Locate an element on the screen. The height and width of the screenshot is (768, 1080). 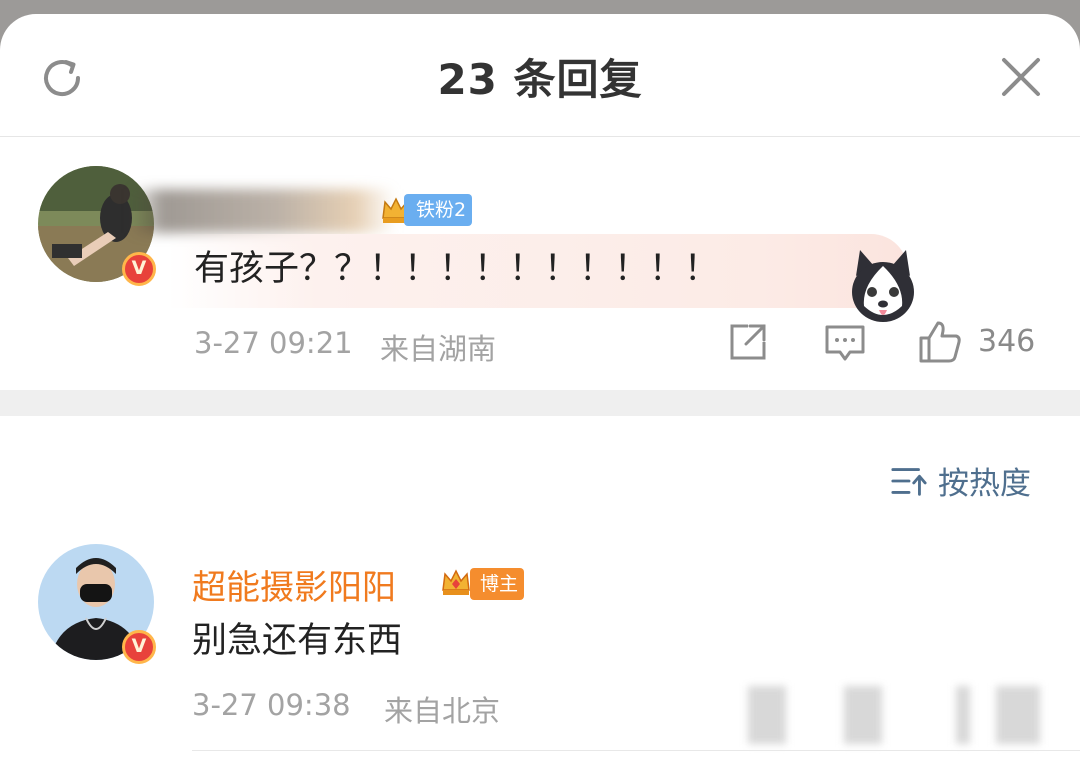
section-divider is located at coordinates (540, 403).